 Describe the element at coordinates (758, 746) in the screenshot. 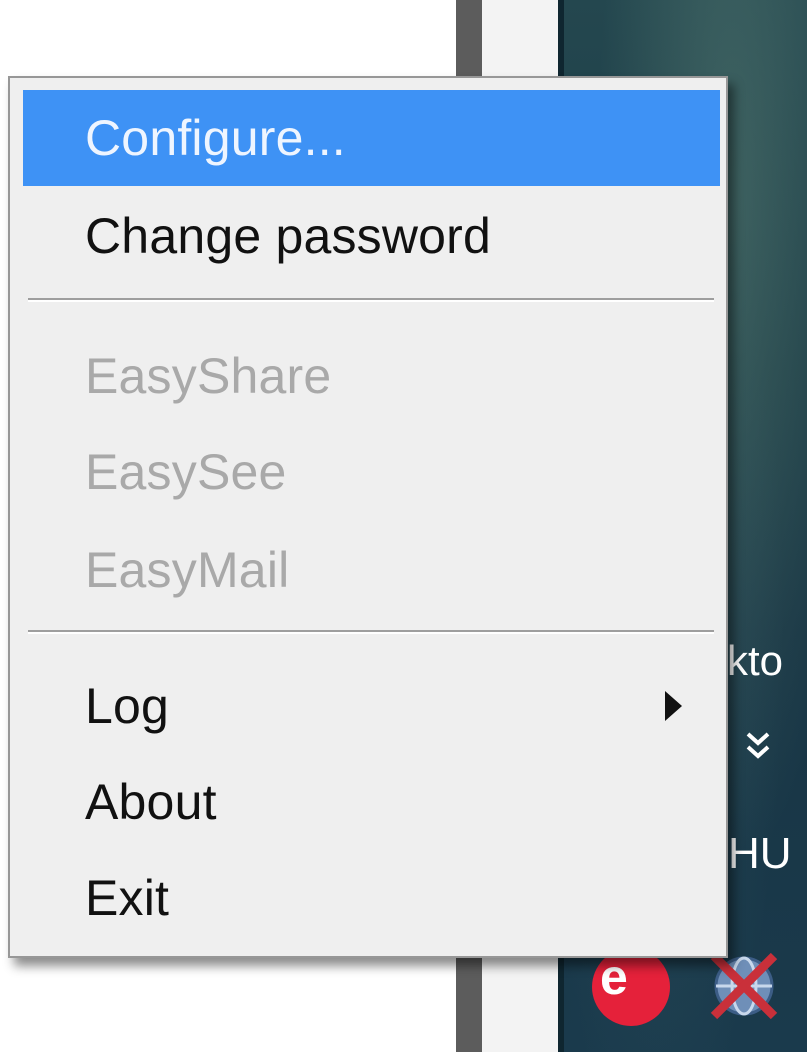

I see `double-chevron-down-icon` at that location.